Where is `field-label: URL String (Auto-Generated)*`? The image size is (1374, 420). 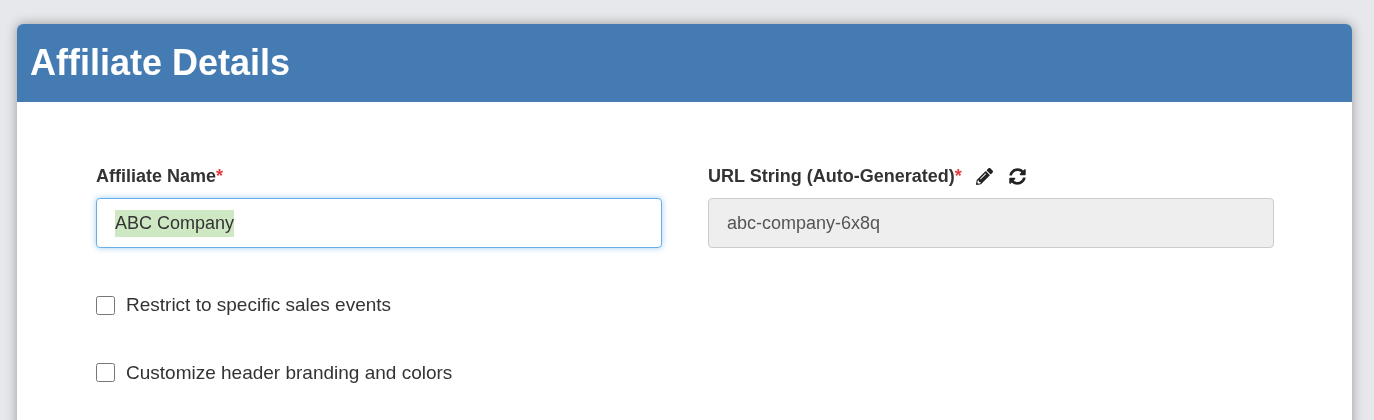 field-label: URL String (Auto-Generated)* is located at coordinates (835, 176).